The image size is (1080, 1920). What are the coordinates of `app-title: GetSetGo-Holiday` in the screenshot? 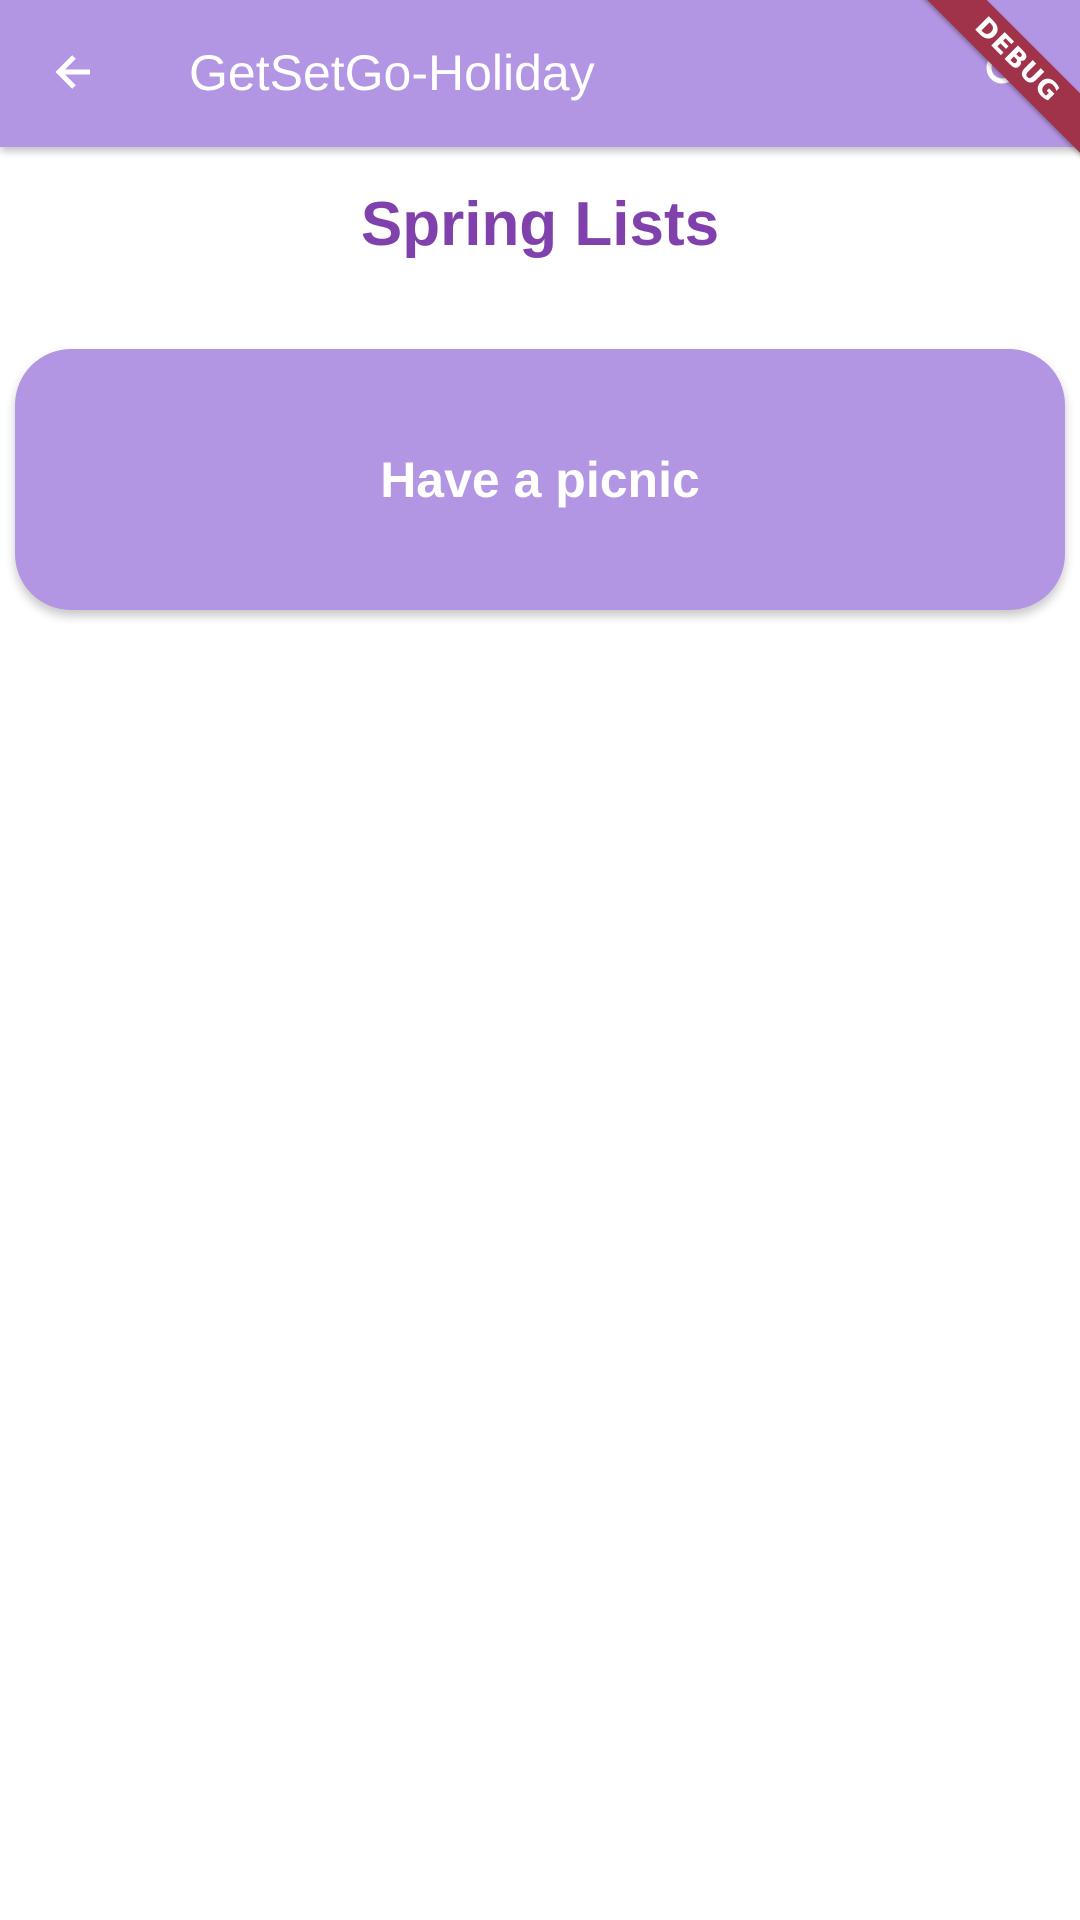 It's located at (392, 73).